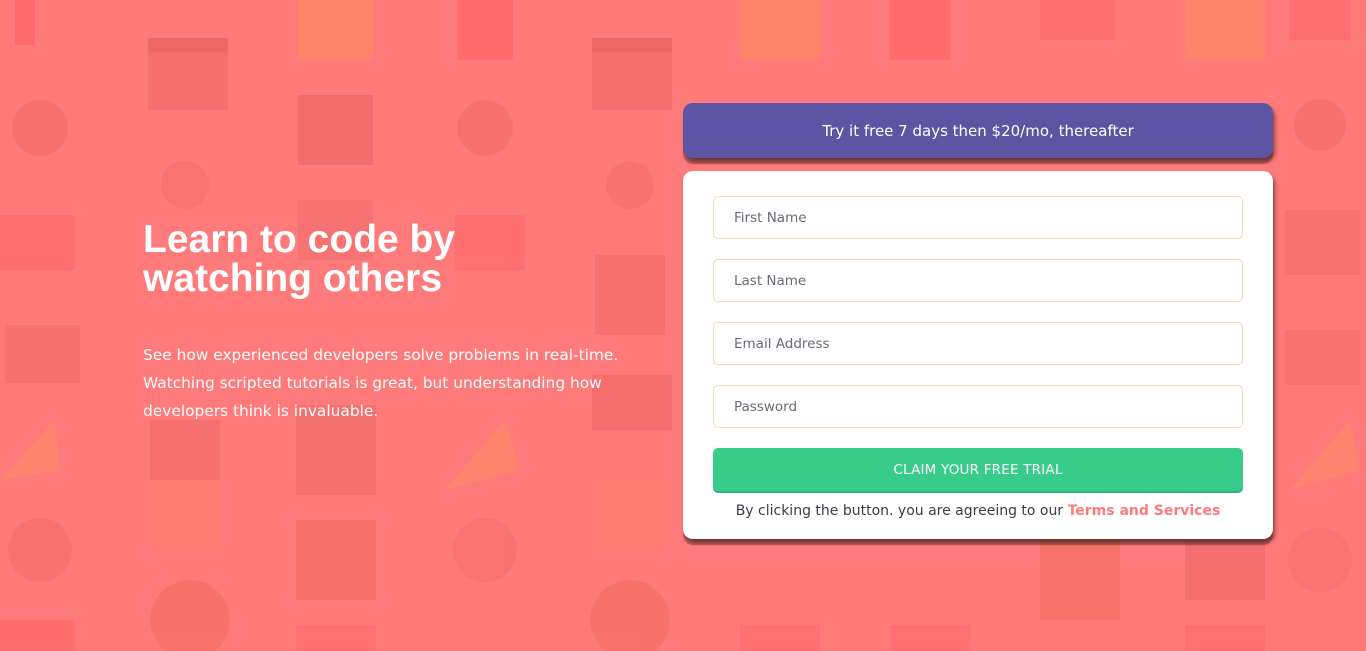 Image resolution: width=1366 pixels, height=651 pixels. I want to click on last-name-input, so click(978, 280).